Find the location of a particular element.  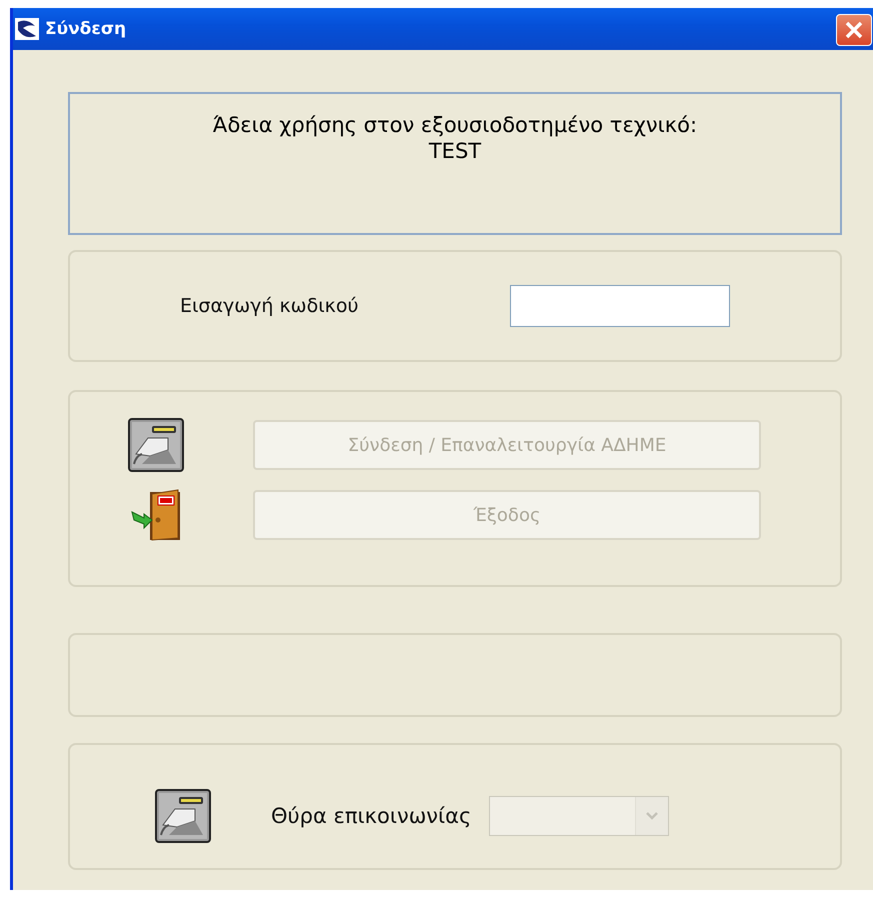

technician-name: TEST is located at coordinates (455, 151).